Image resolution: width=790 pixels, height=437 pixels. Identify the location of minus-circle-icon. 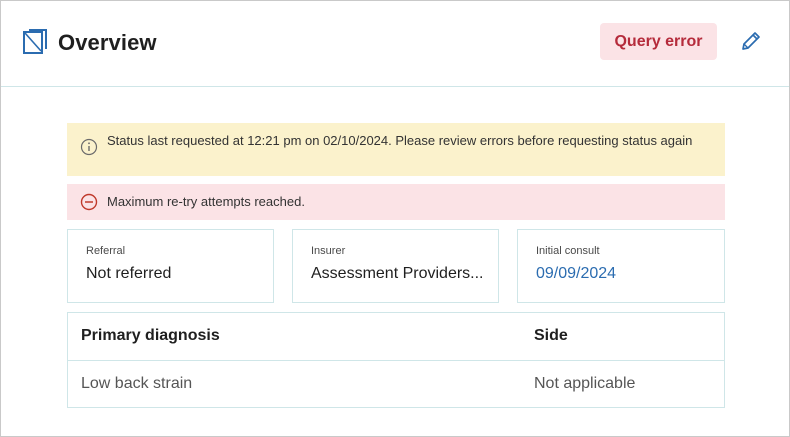
(89, 202).